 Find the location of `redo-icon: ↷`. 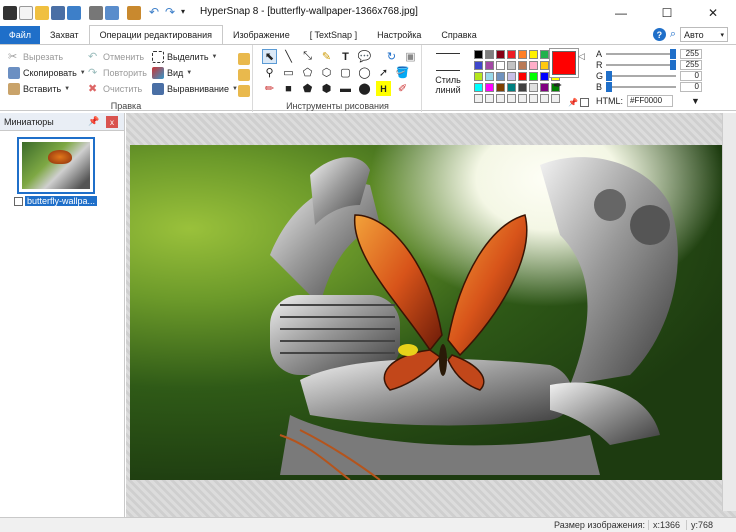

redo-icon: ↷ is located at coordinates (172, 13).